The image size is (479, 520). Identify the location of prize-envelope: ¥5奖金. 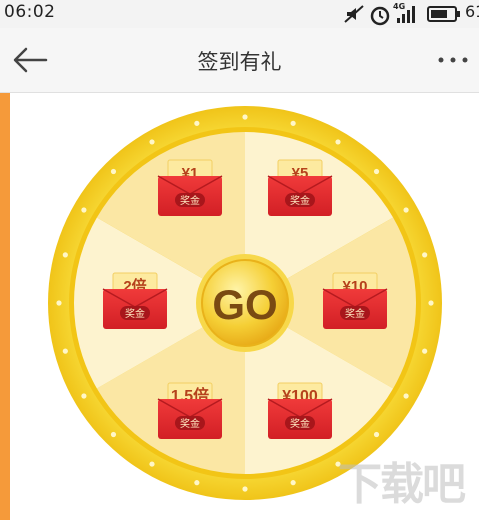
(300, 187).